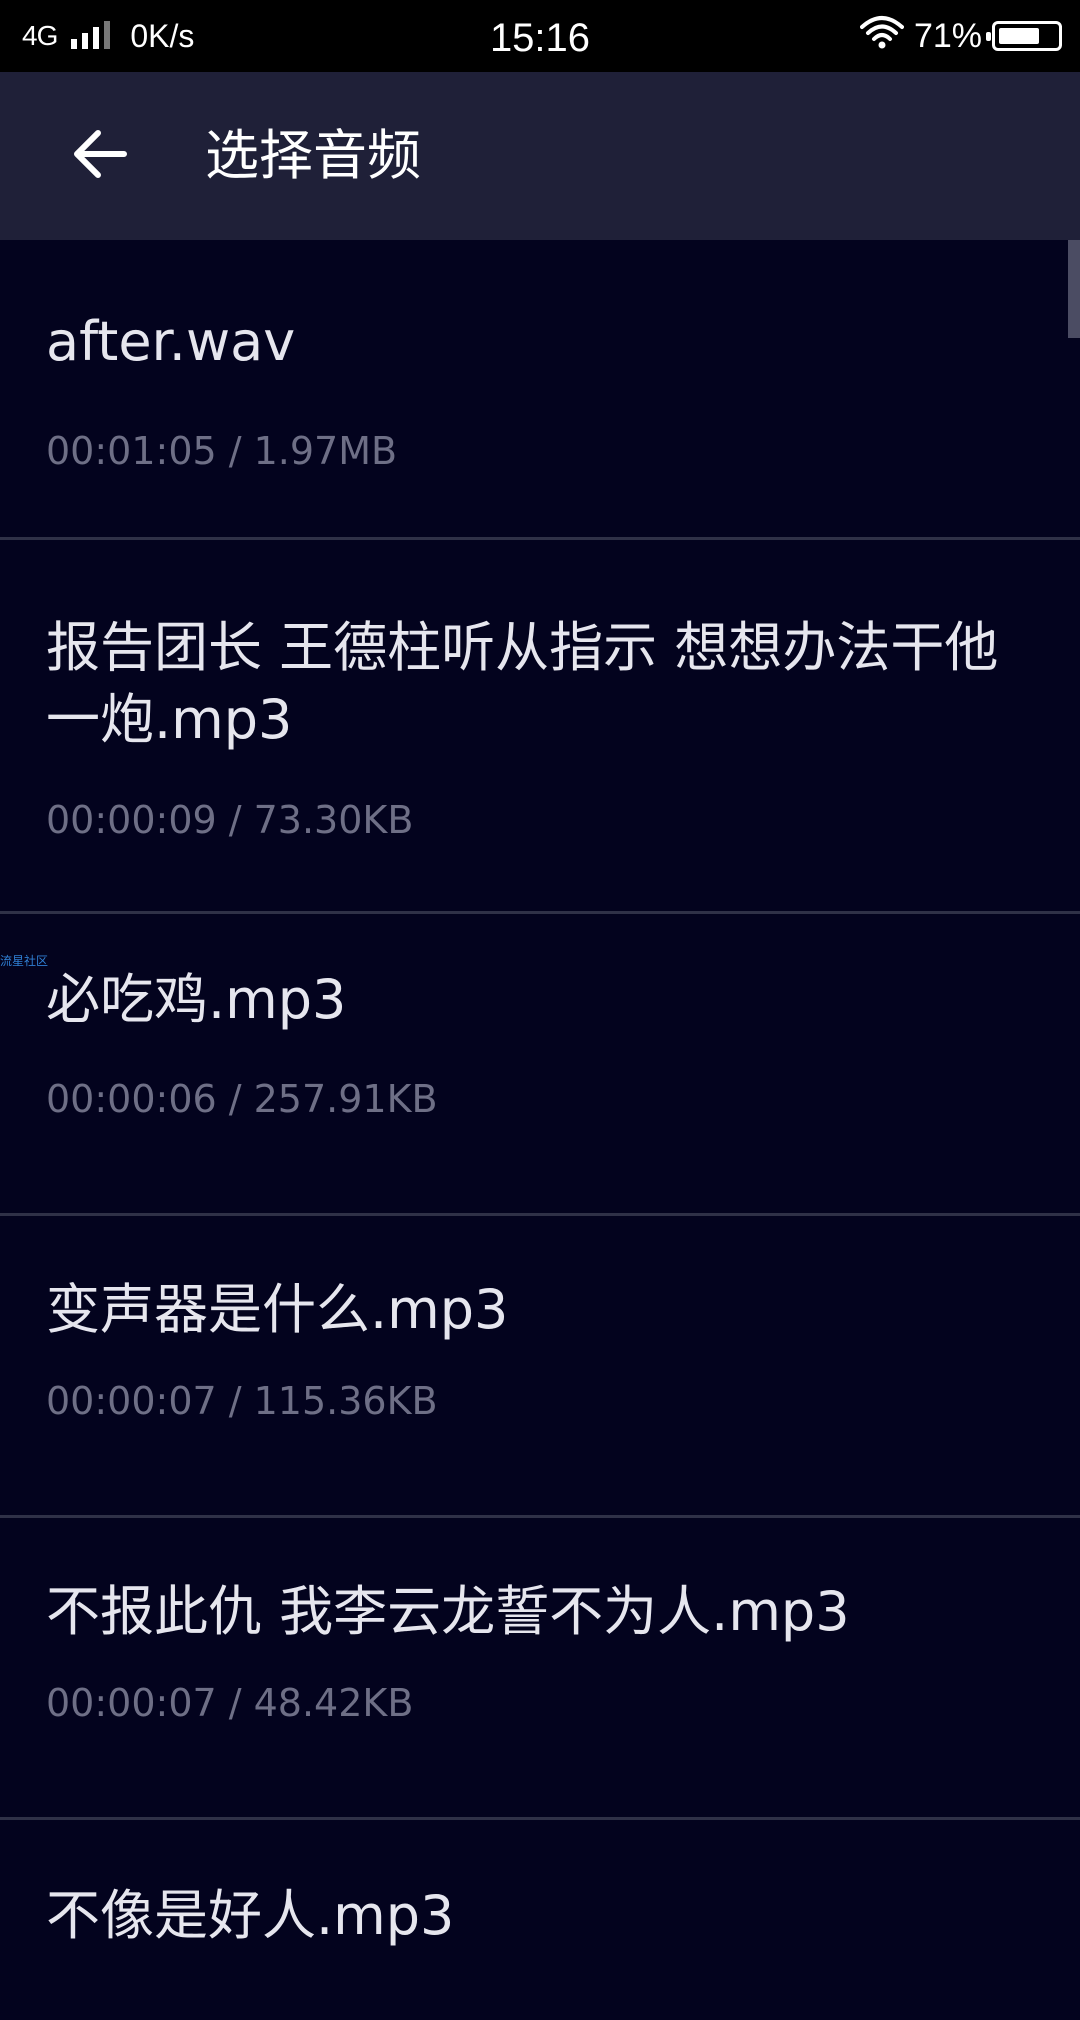 The width and height of the screenshot is (1080, 2020). Describe the element at coordinates (230, 820) in the screenshot. I see `file-meta: 00:00:09 / 73.30KB` at that location.